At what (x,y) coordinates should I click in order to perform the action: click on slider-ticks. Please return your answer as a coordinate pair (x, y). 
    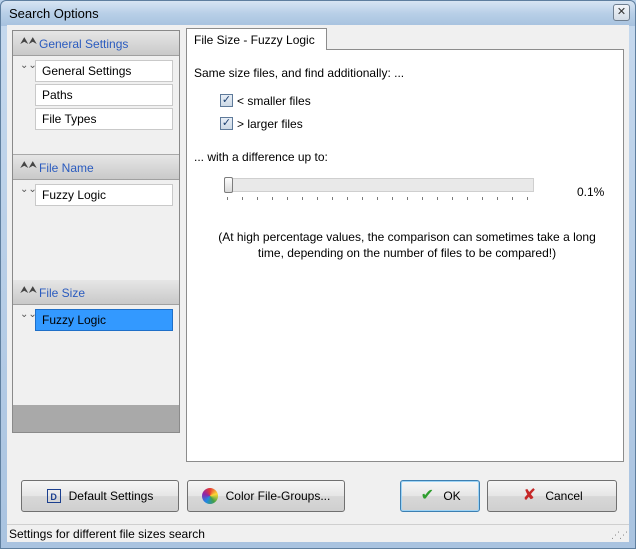
    Looking at the image, I should click on (379, 199).